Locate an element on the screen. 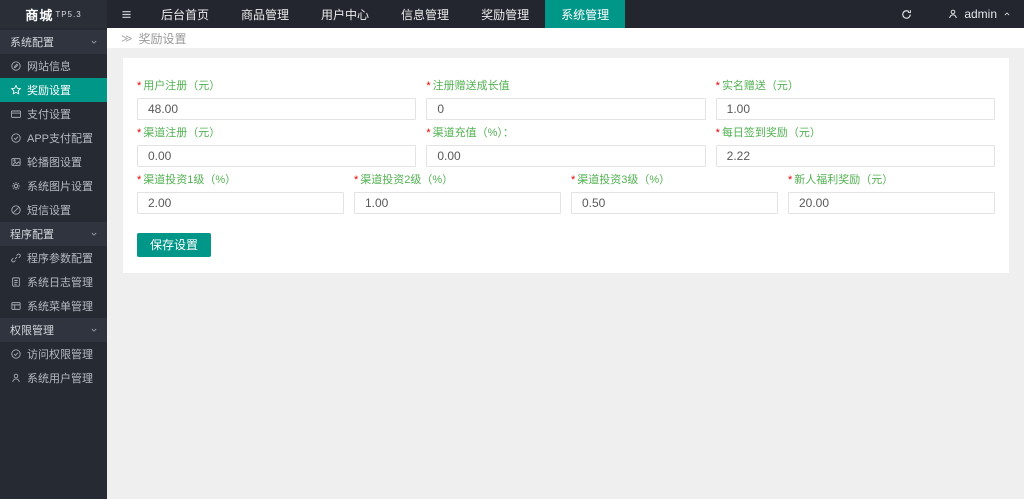 The image size is (1024, 499). sidebar-item-system-logs: 系统日志管理 is located at coordinates (53, 282).